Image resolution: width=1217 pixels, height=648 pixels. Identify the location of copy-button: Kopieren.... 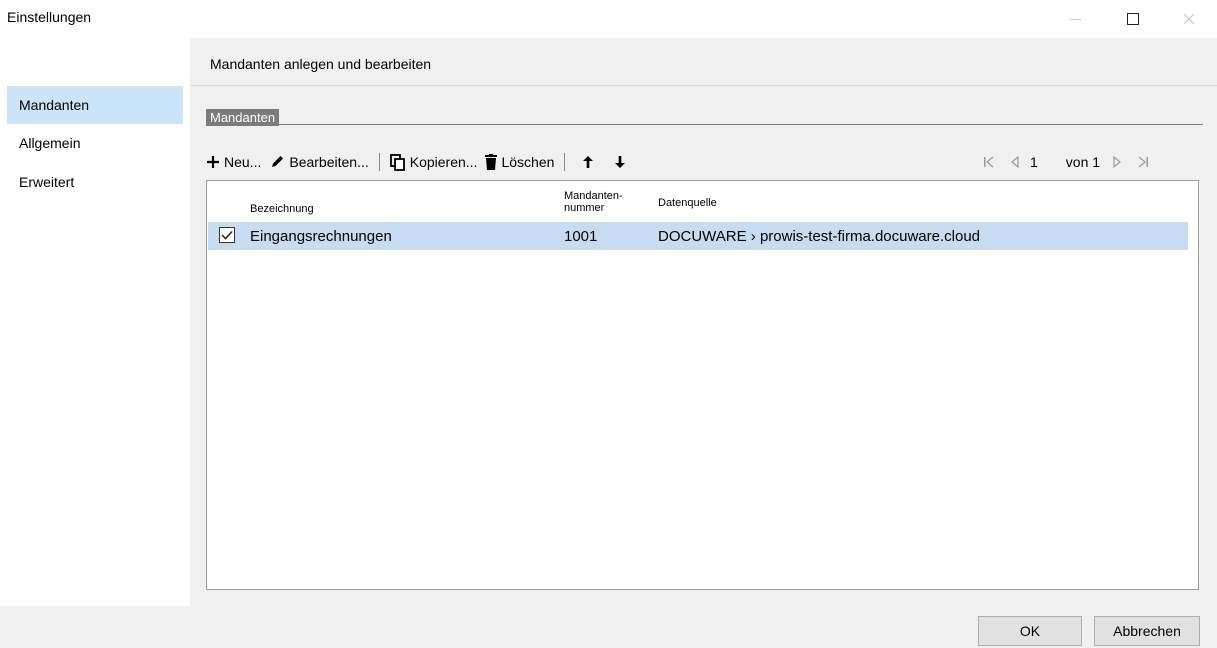
(433, 162).